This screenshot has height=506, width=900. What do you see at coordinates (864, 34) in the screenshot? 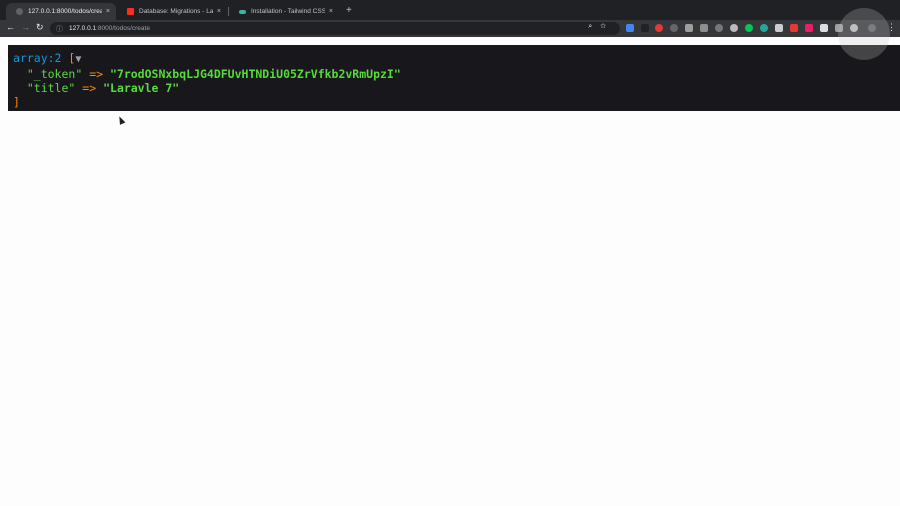
I see `watermark-logo` at bounding box center [864, 34].